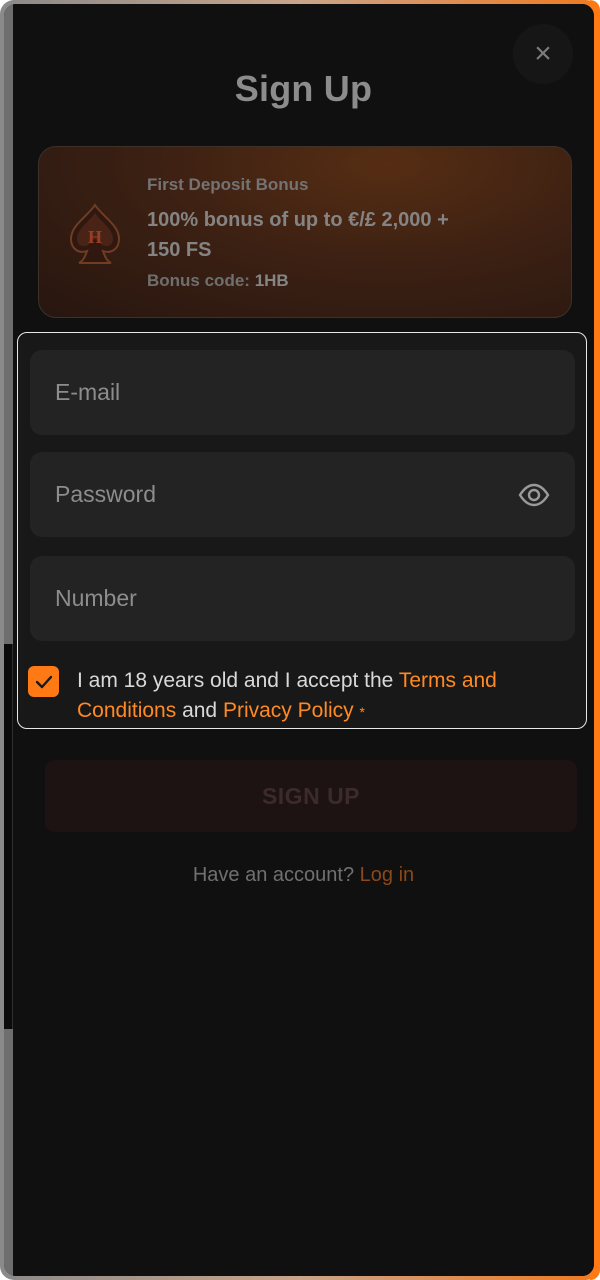  I want to click on spade-logo-icon: H, so click(95, 233).